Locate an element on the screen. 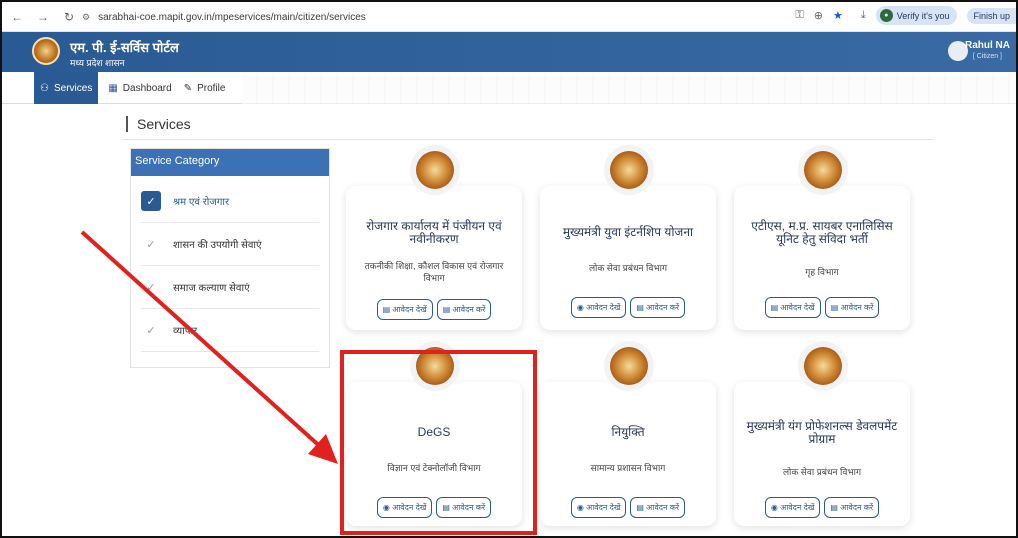 The width and height of the screenshot is (1018, 538). arrow-shaft is located at coordinates (203, 341).